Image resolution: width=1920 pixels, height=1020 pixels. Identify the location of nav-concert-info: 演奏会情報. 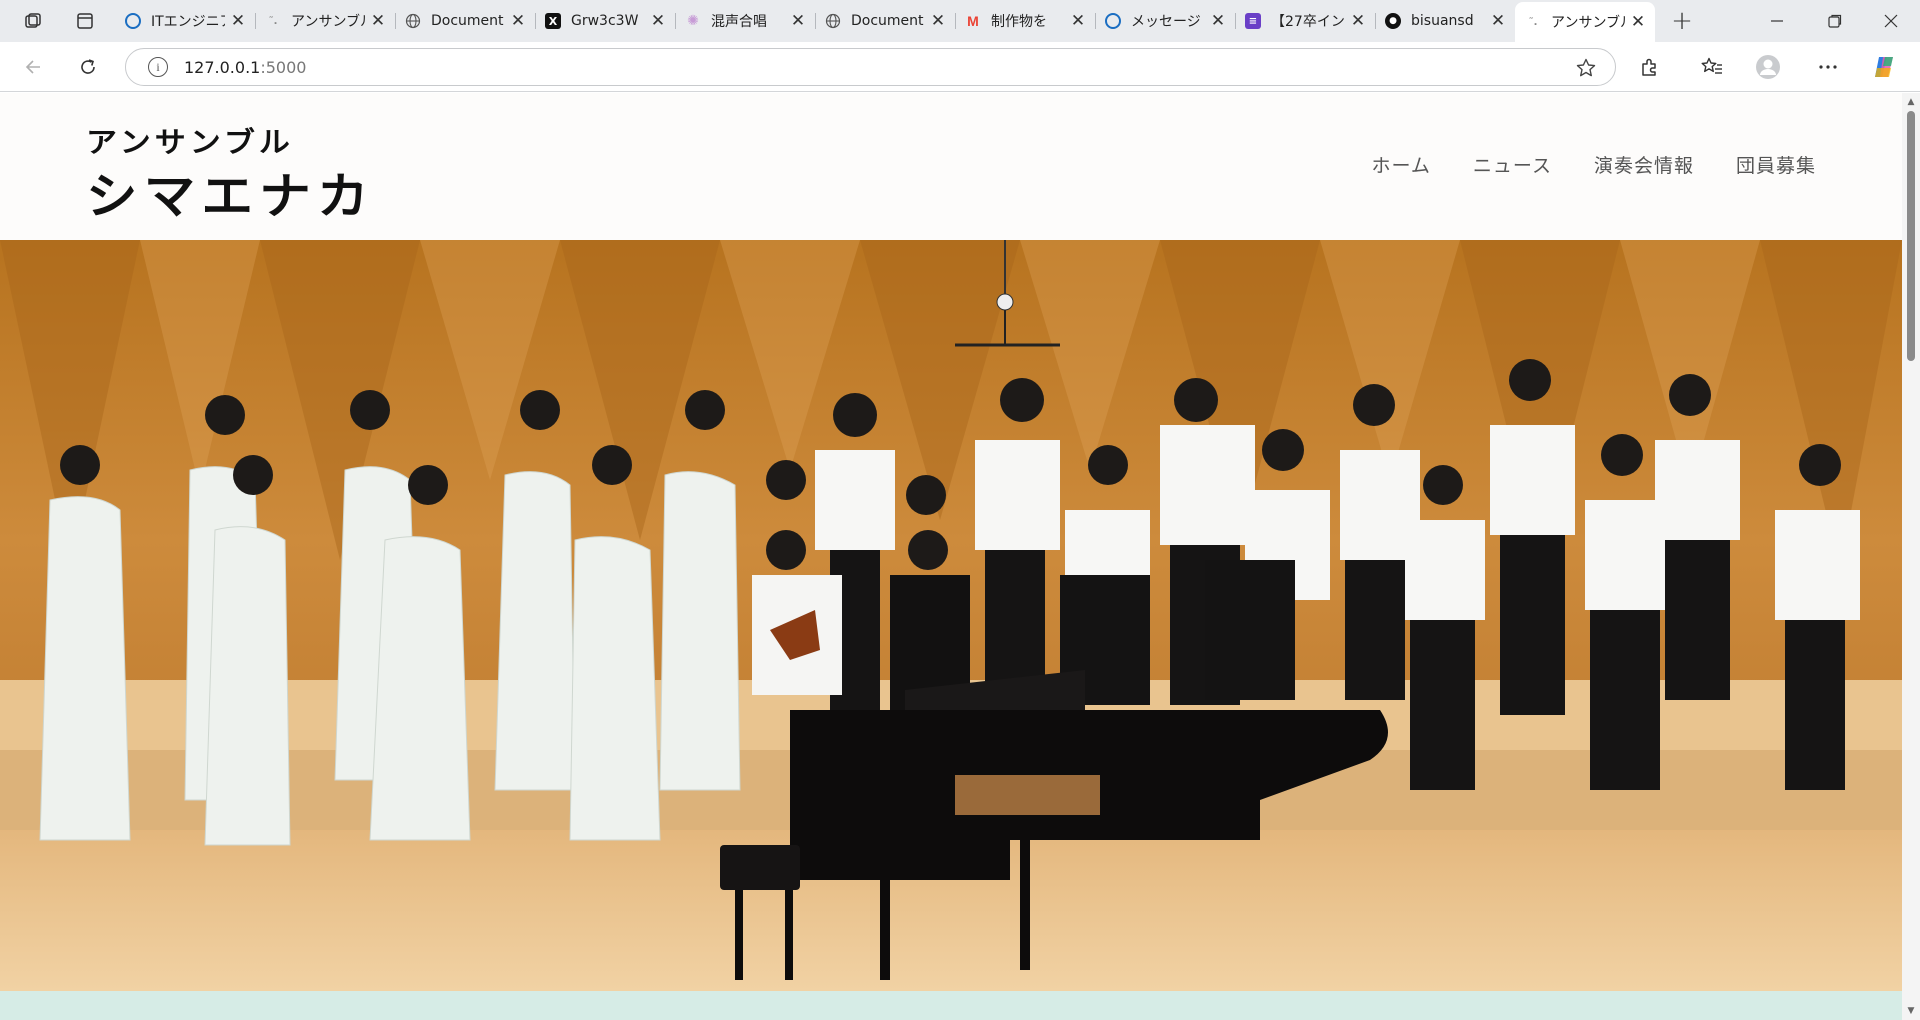
(1644, 164).